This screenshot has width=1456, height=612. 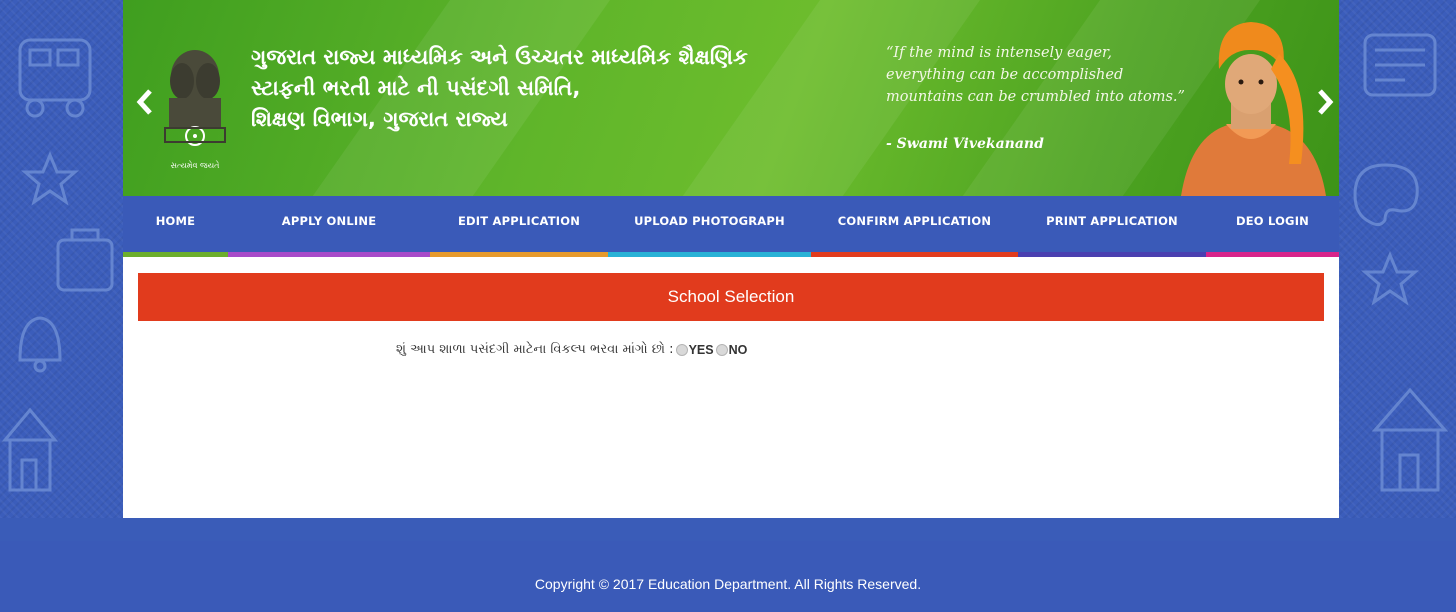 What do you see at coordinates (738, 350) in the screenshot?
I see `no-radio-label: NO` at bounding box center [738, 350].